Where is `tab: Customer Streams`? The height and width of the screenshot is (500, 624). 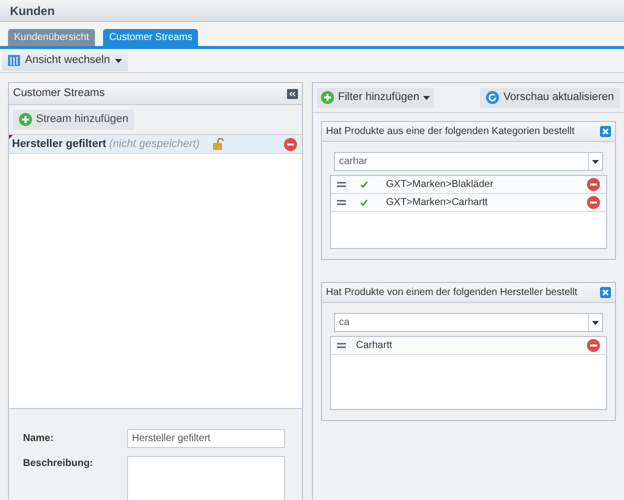 tab: Customer Streams is located at coordinates (150, 37).